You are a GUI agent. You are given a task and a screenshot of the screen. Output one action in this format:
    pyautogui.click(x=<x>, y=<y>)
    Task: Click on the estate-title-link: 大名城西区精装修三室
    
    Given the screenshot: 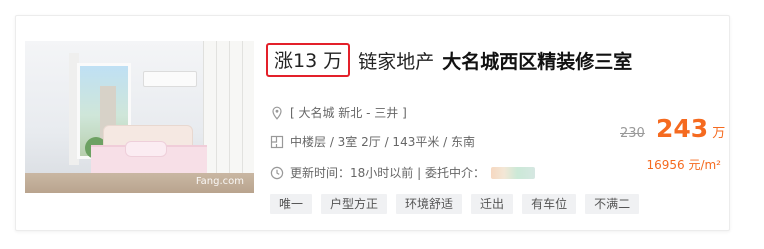 What is the action you would take?
    pyautogui.click(x=537, y=60)
    